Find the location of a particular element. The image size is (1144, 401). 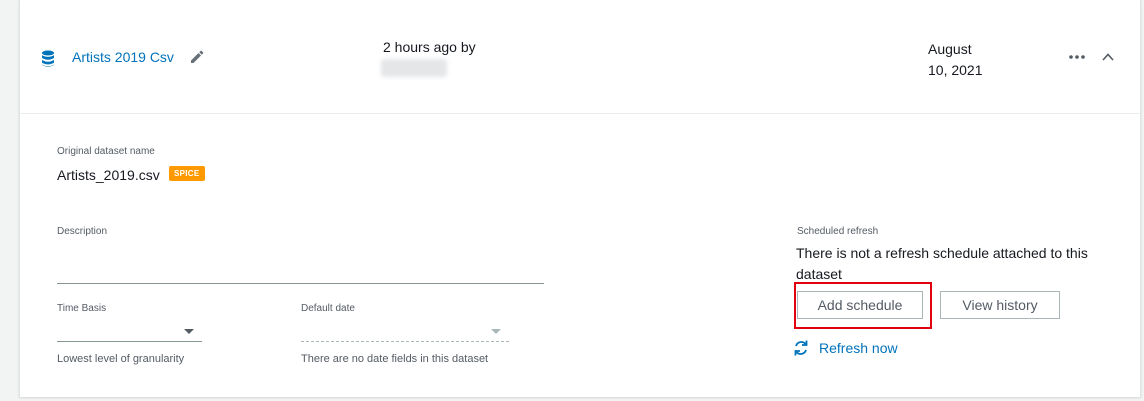

created-date: August 10, 2021 is located at coordinates (968, 60).